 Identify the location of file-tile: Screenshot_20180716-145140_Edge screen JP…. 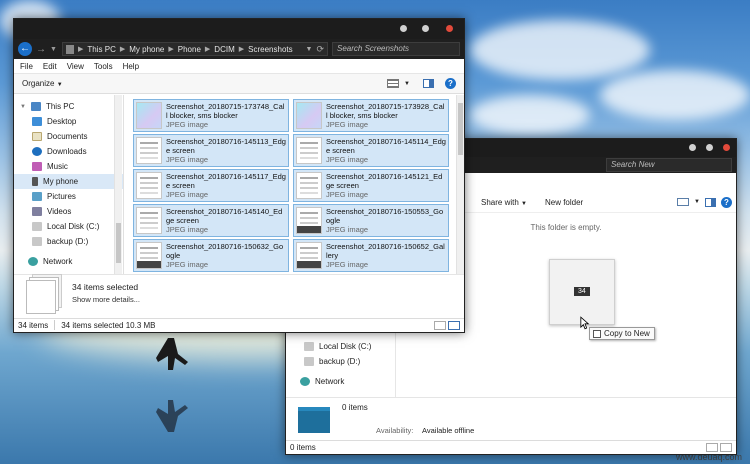
(211, 220).